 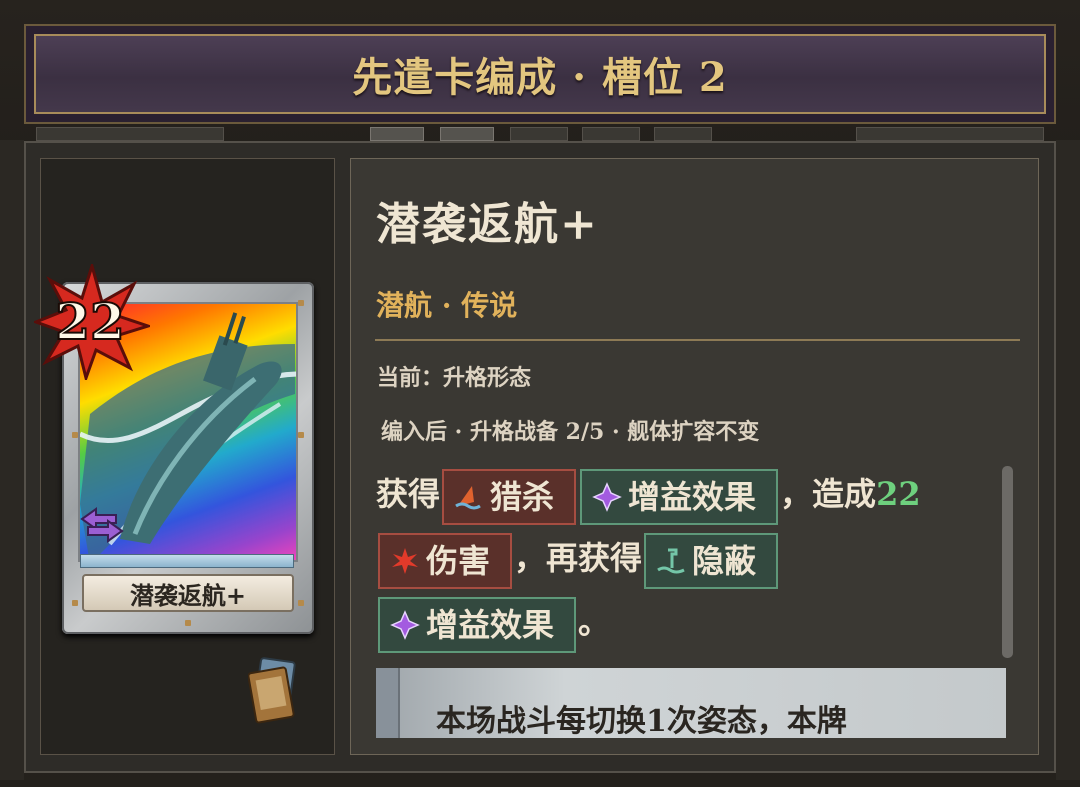 I want to click on keyword-label: 隐蔽, so click(x=724, y=560).